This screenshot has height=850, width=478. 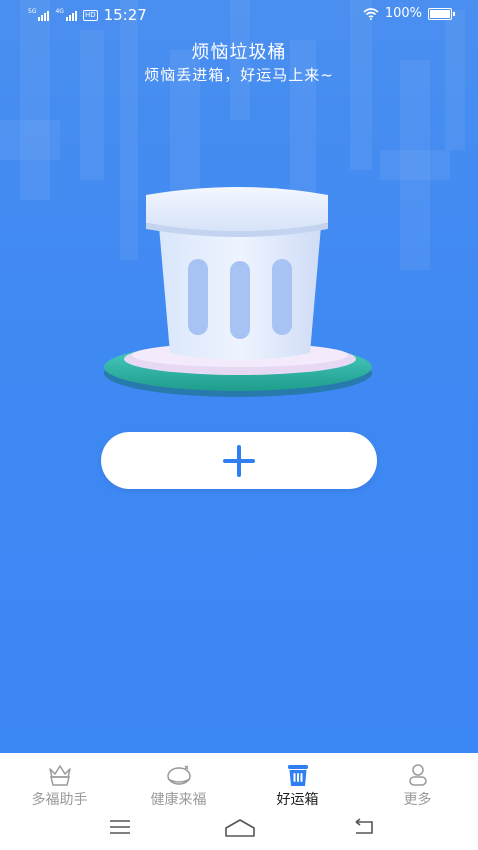 I want to click on wifi-icon, so click(x=371, y=13).